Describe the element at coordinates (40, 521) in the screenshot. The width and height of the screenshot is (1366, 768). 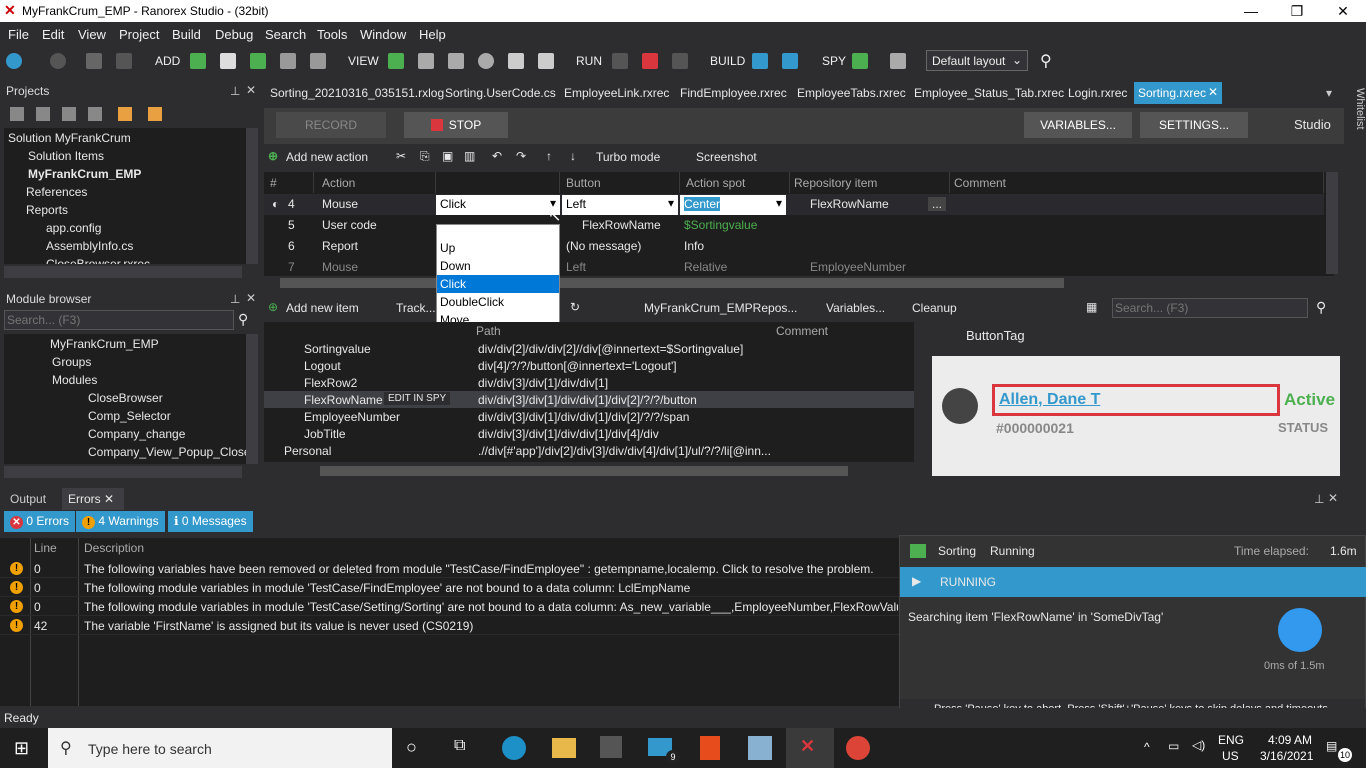
I see `errors-badge: ✕ 0 Errors` at that location.